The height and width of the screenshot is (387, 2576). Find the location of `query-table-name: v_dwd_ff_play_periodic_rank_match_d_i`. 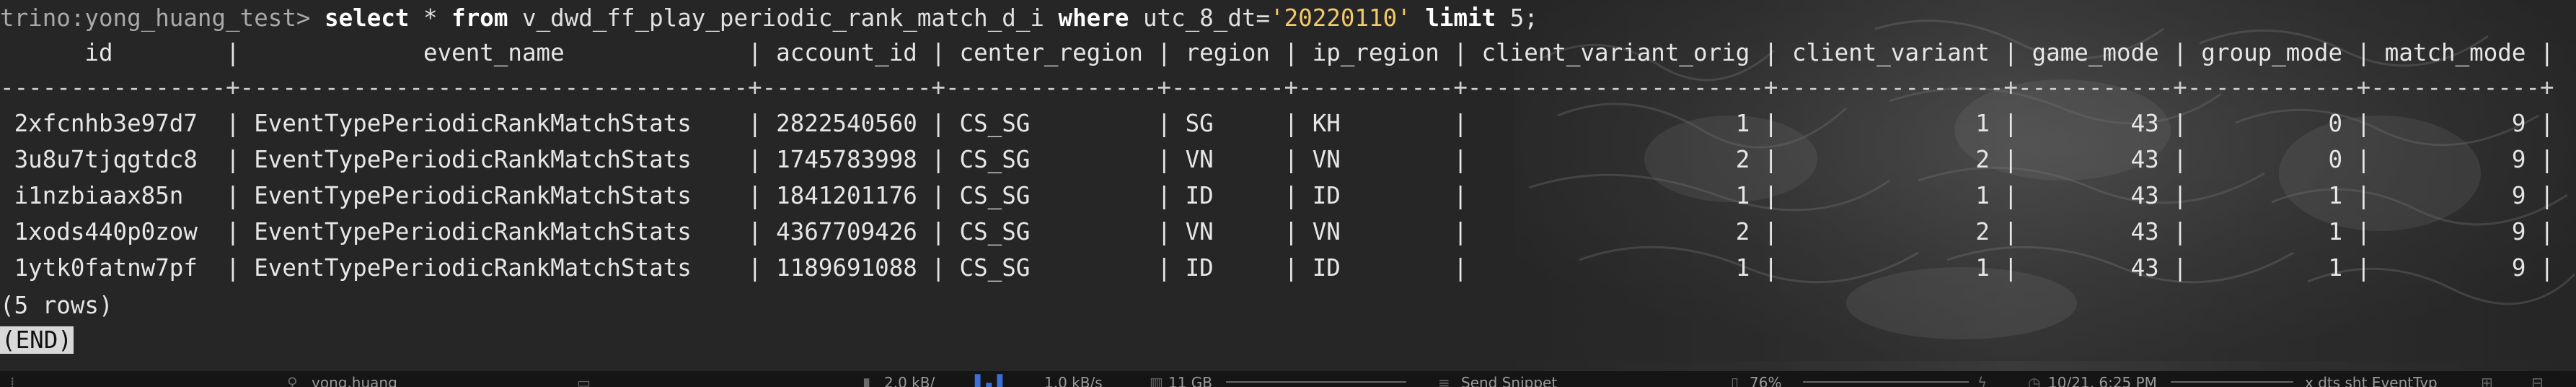

query-table-name: v_dwd_ff_play_periodic_rank_match_d_i is located at coordinates (783, 18).